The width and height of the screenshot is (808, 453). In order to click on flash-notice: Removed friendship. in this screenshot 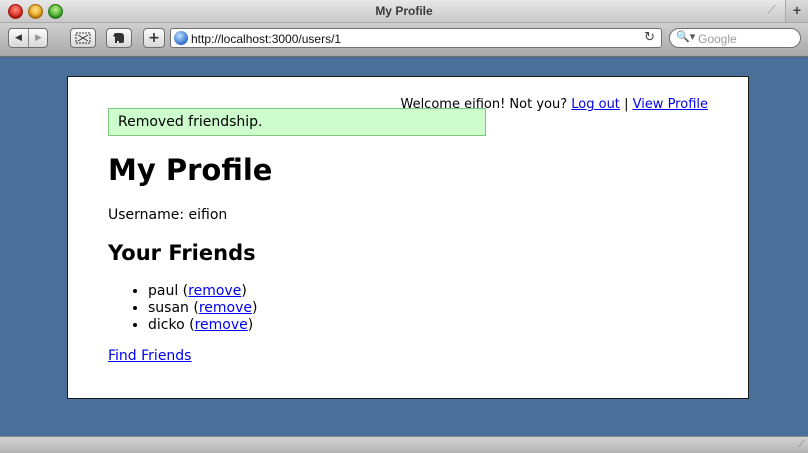, I will do `click(297, 122)`.